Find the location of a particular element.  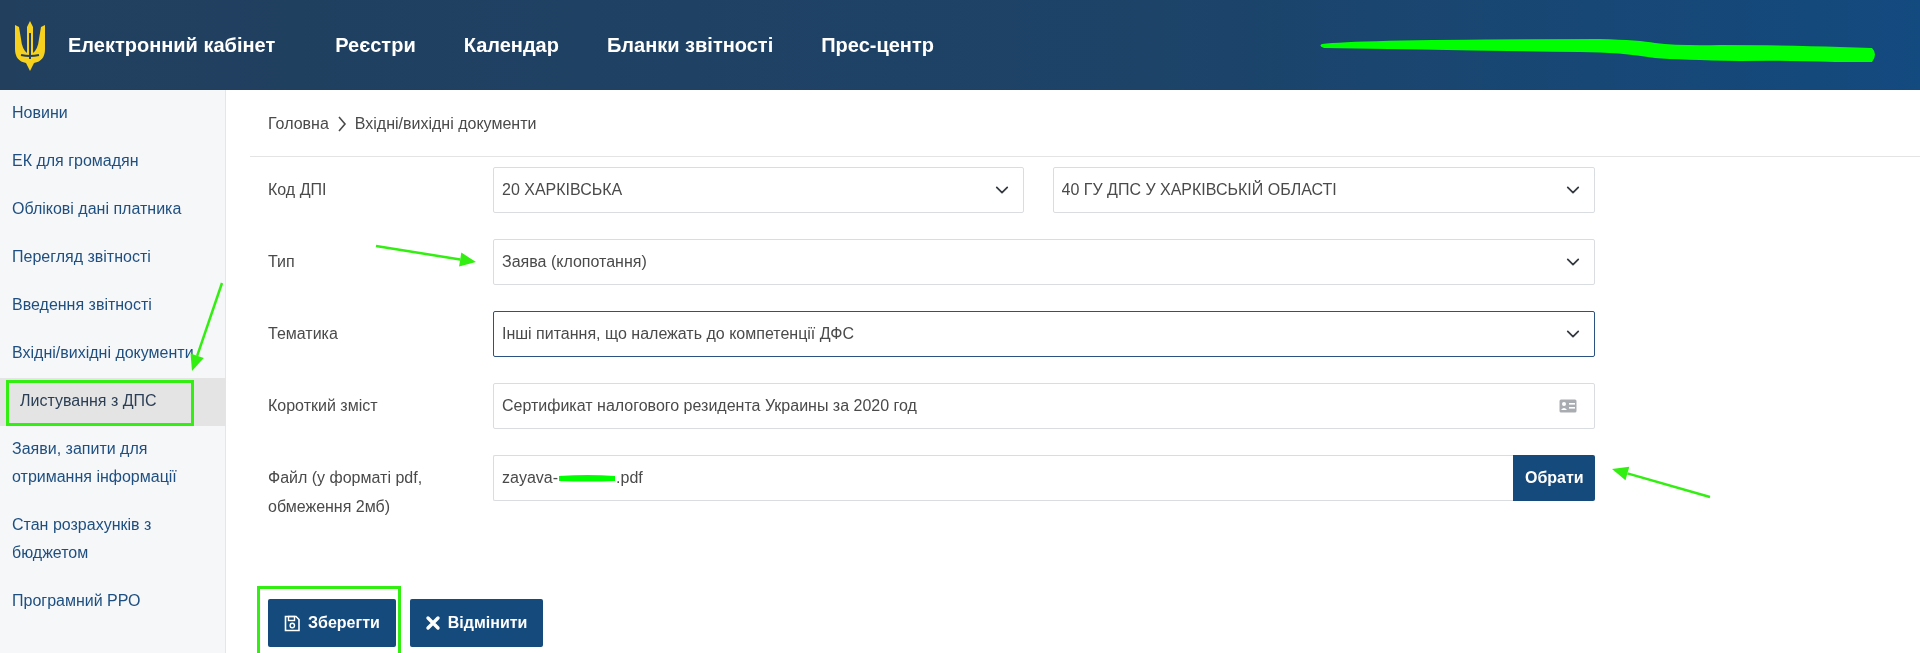

sidebar-item: Програмний РРО is located at coordinates (113, 602).